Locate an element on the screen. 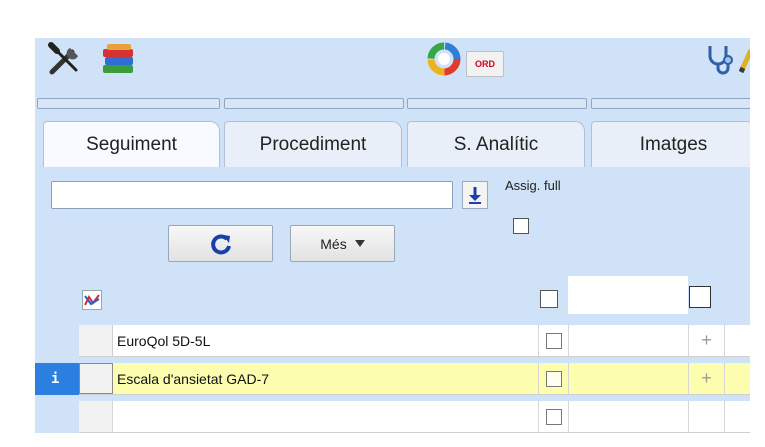  books-icon is located at coordinates (119, 59).